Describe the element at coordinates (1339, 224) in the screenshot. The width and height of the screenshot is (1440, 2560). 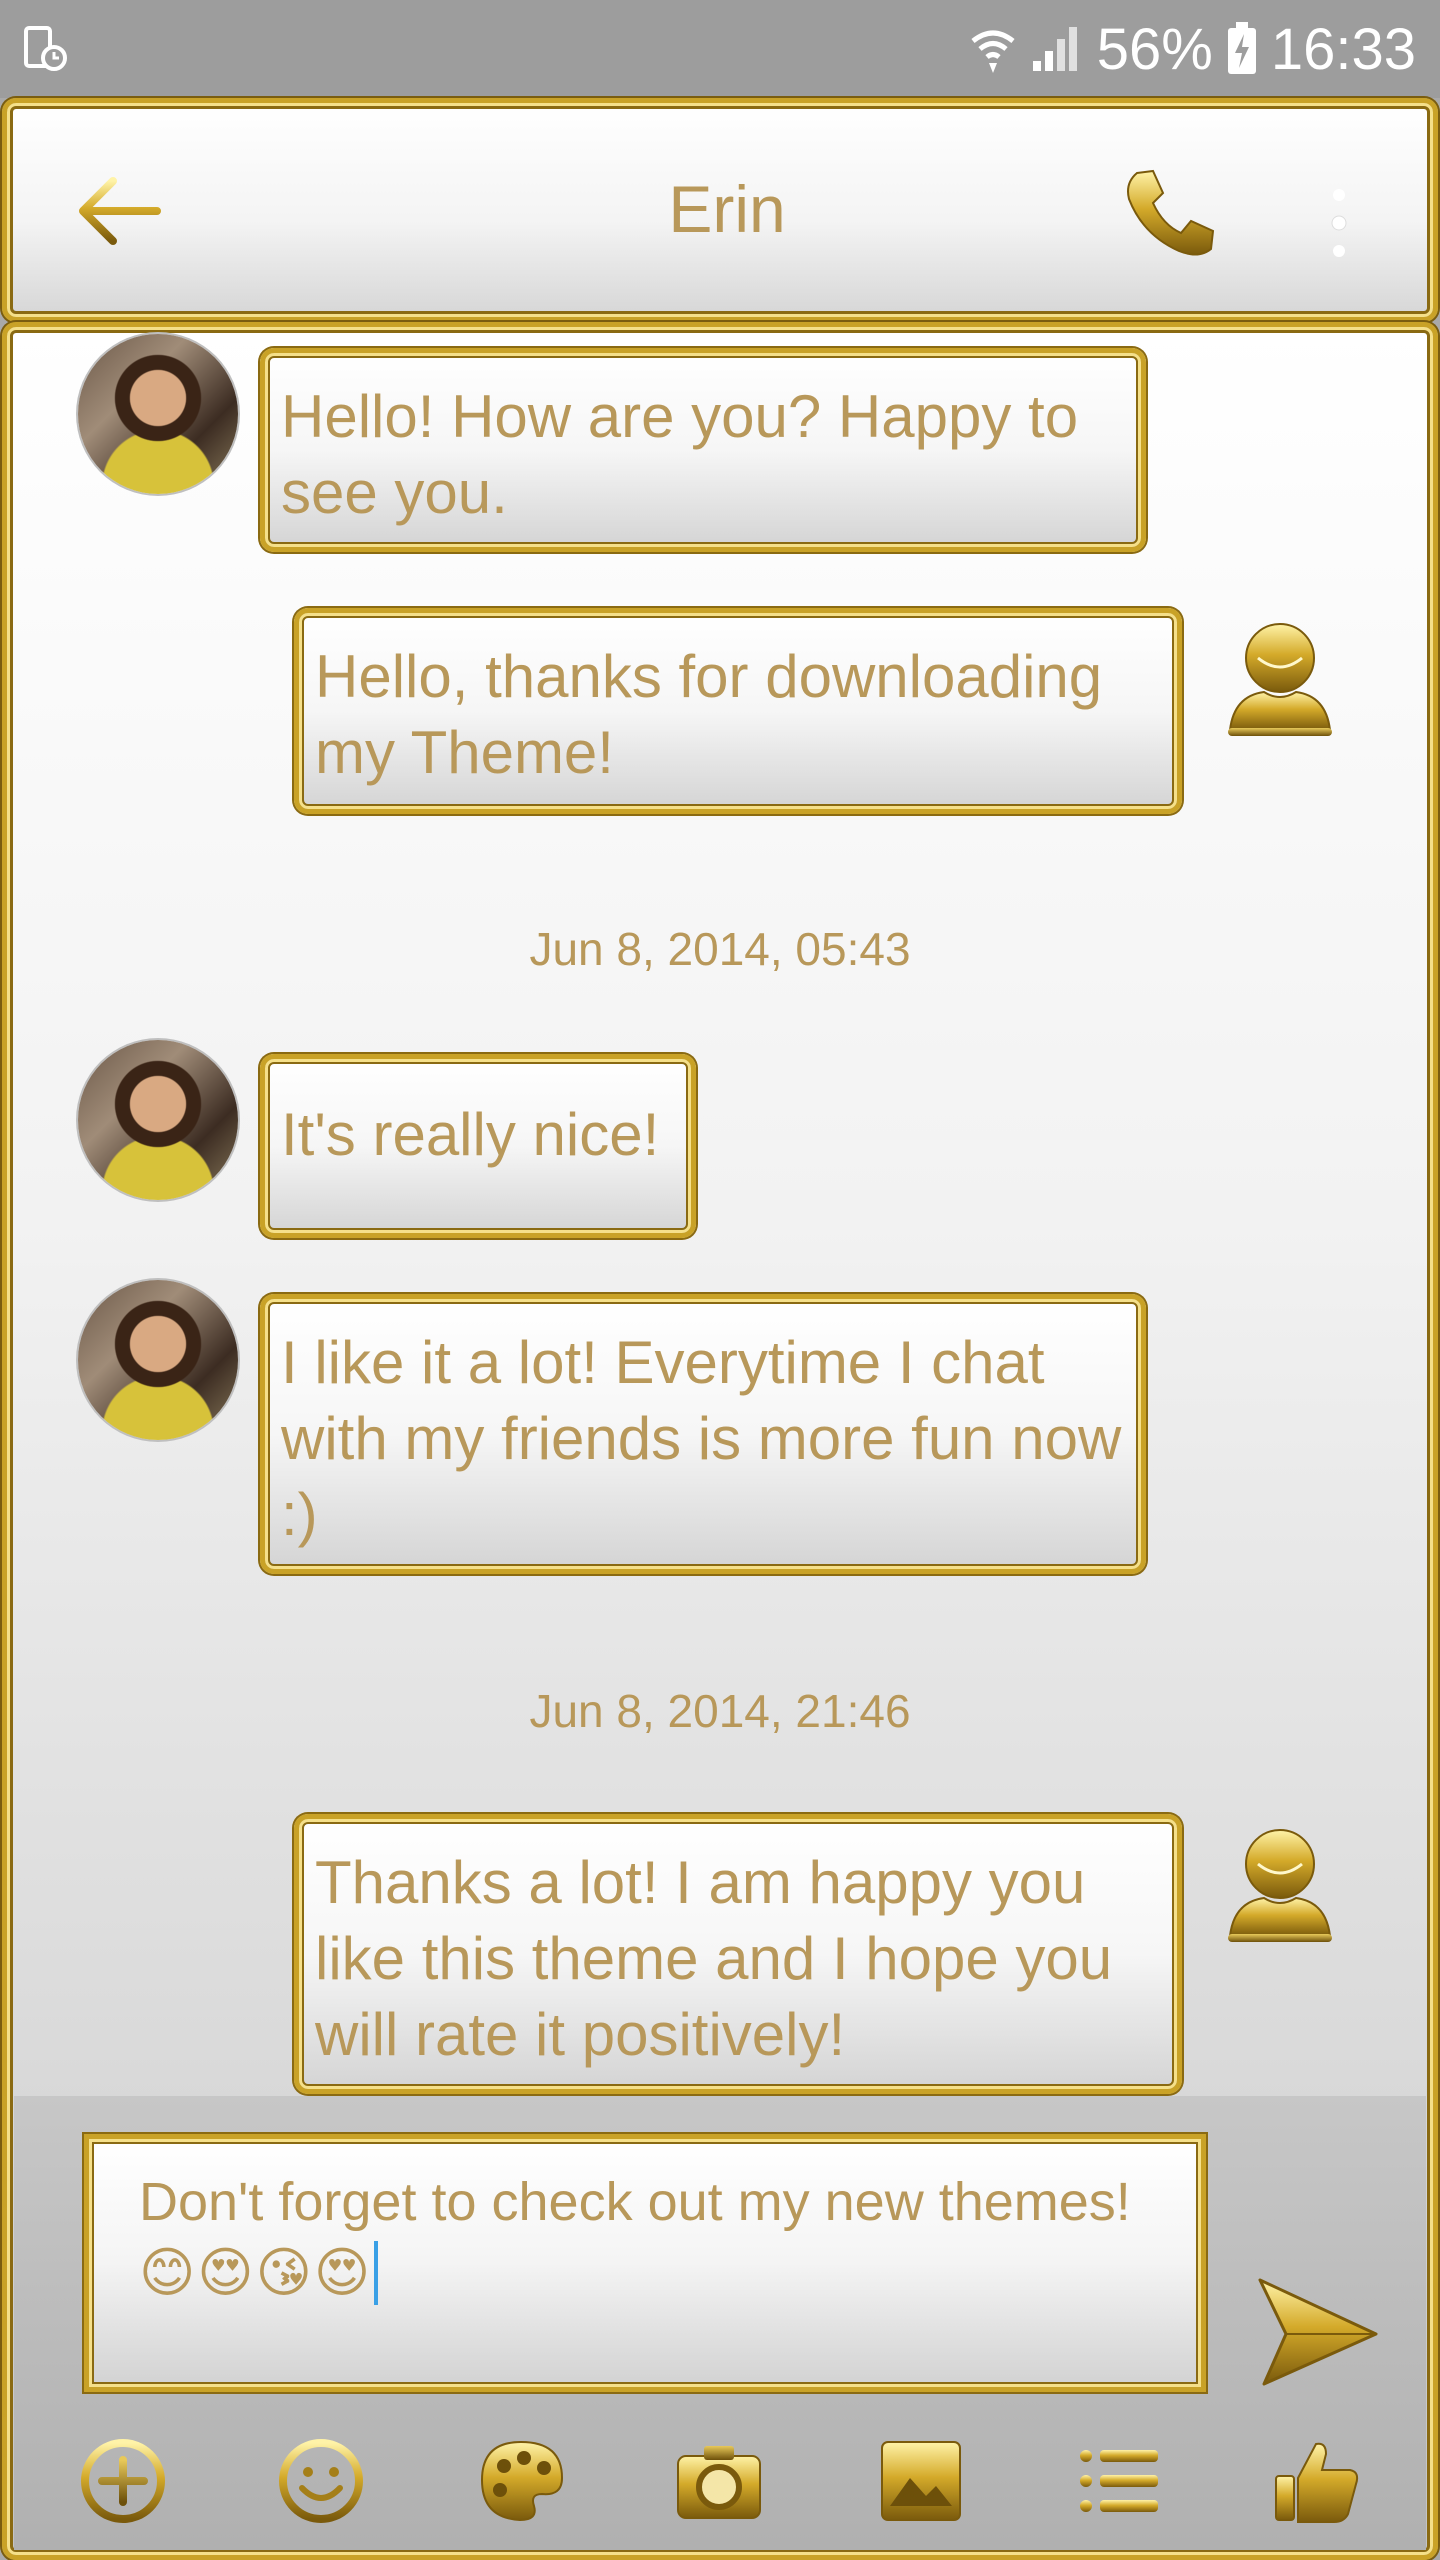
I see `more-options-icon` at that location.